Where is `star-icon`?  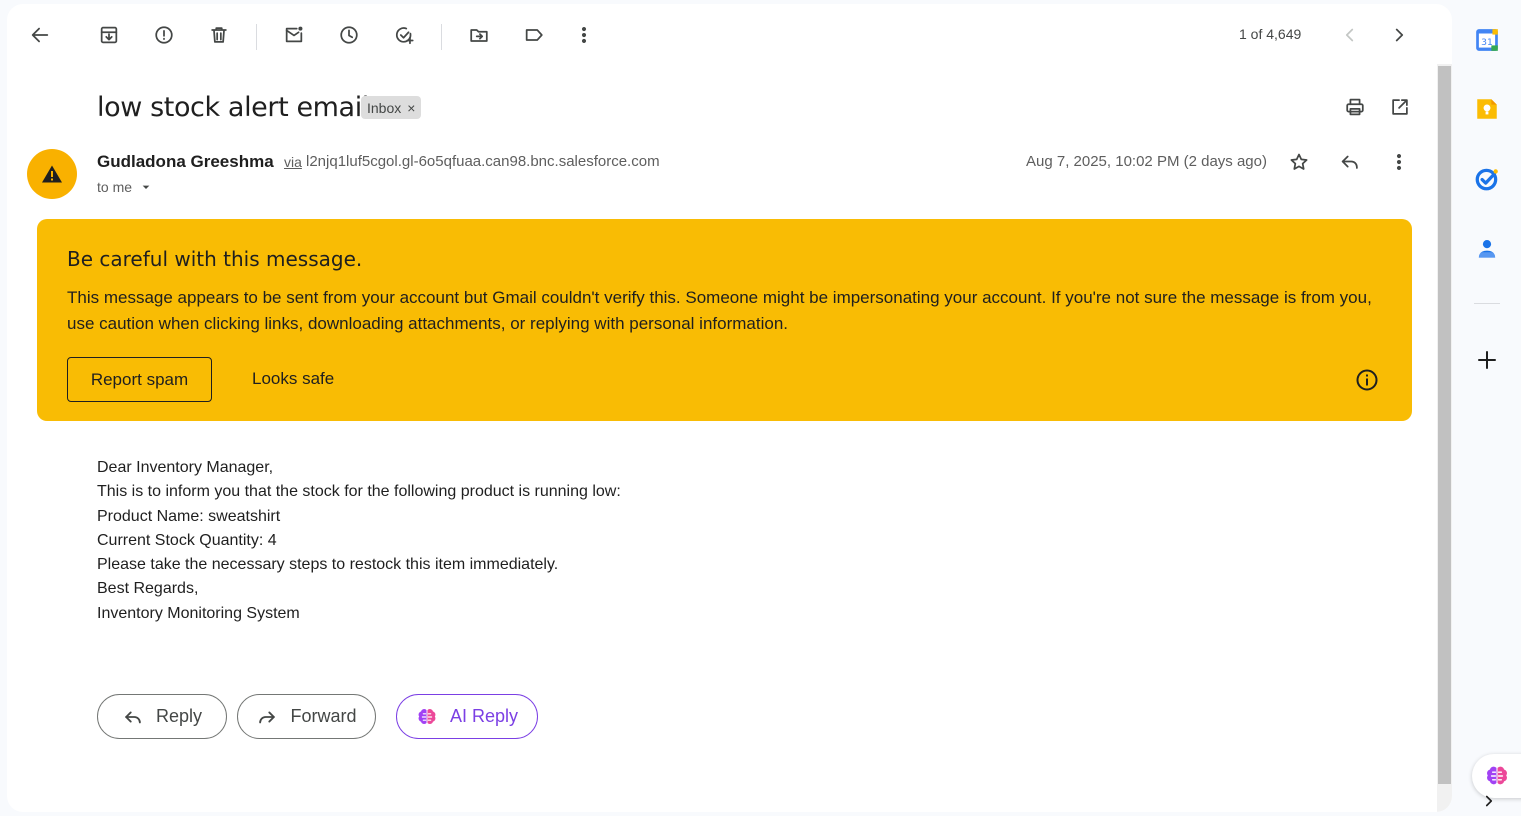
star-icon is located at coordinates (1299, 161).